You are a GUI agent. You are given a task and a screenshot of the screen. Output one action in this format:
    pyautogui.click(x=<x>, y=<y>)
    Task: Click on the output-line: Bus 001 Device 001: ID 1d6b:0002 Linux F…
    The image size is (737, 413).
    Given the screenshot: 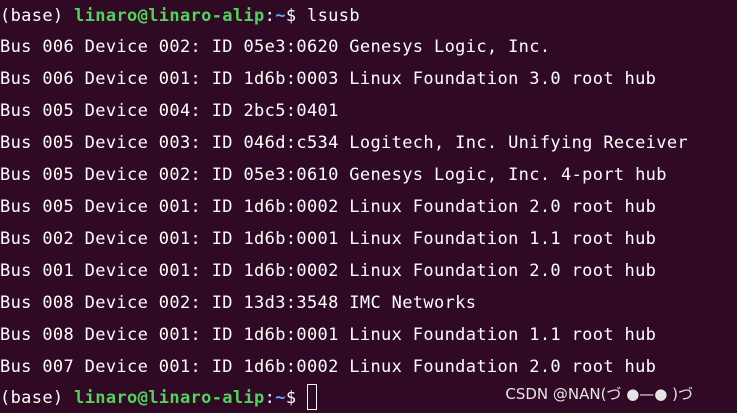 What is the action you would take?
    pyautogui.click(x=328, y=271)
    